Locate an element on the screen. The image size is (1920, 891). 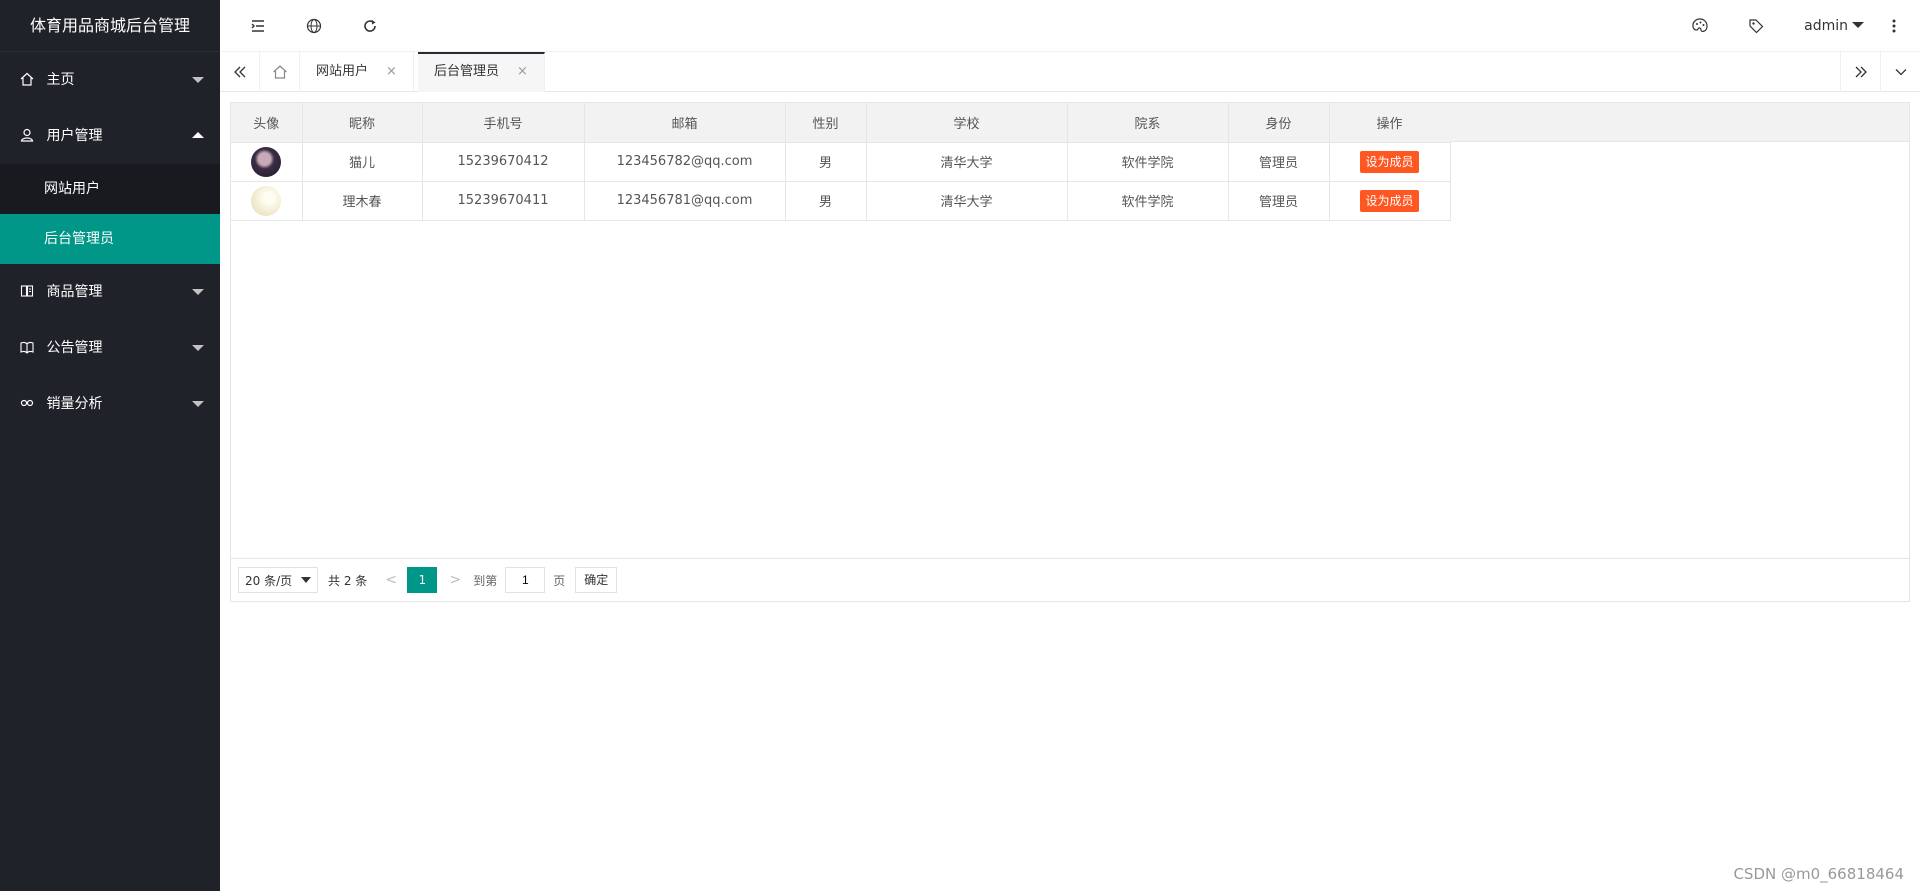
sidebar-item-website-users: 网站用户 is located at coordinates (110, 189).